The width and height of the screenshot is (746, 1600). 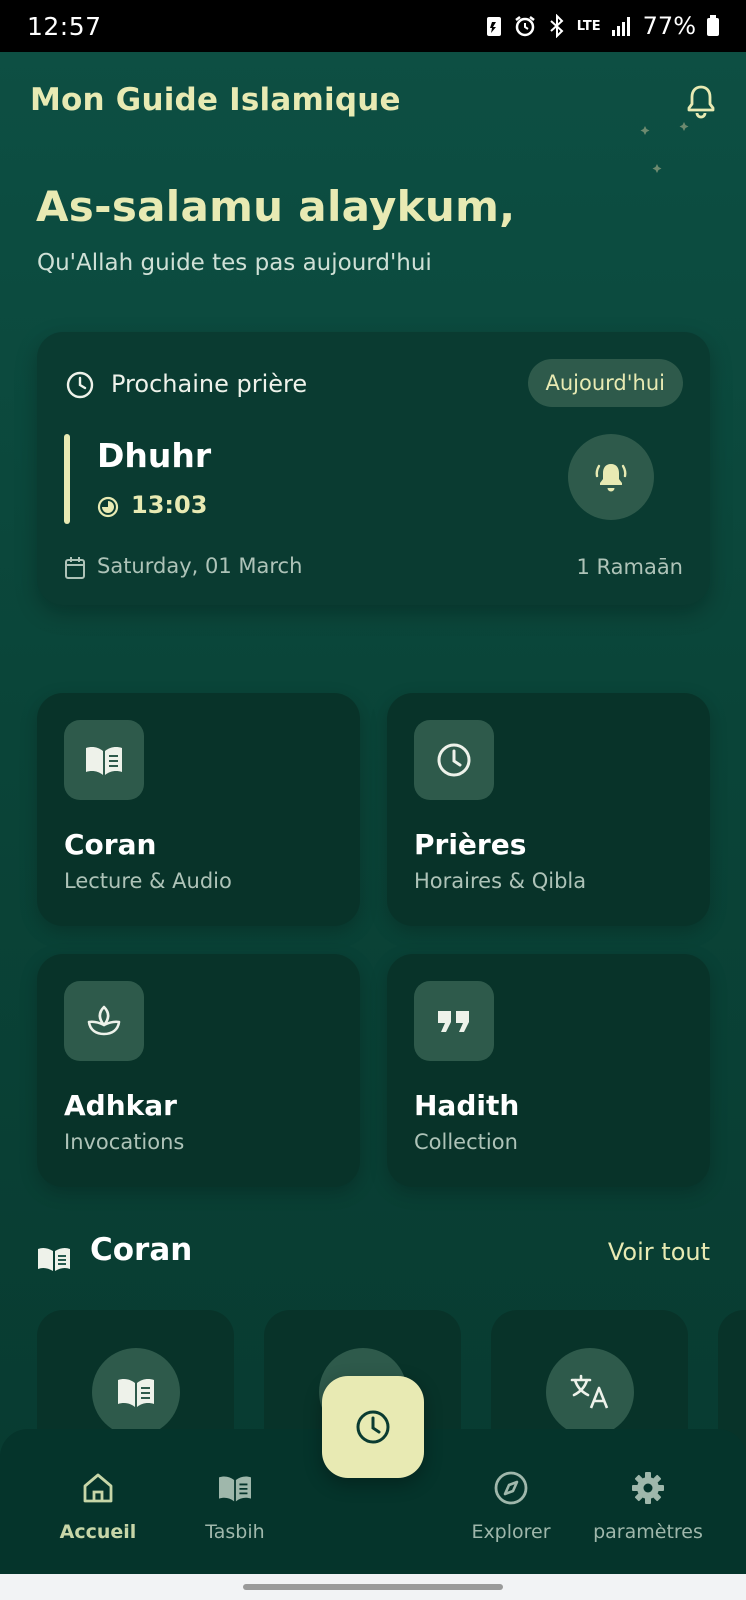 I want to click on battery-icon, so click(x=713, y=25).